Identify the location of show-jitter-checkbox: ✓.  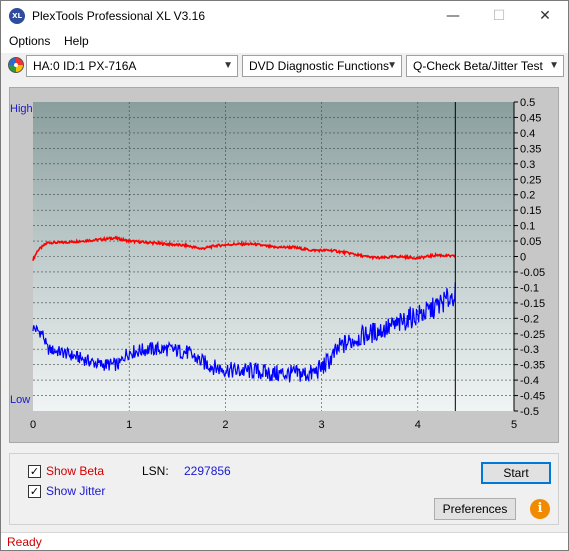
(34, 491).